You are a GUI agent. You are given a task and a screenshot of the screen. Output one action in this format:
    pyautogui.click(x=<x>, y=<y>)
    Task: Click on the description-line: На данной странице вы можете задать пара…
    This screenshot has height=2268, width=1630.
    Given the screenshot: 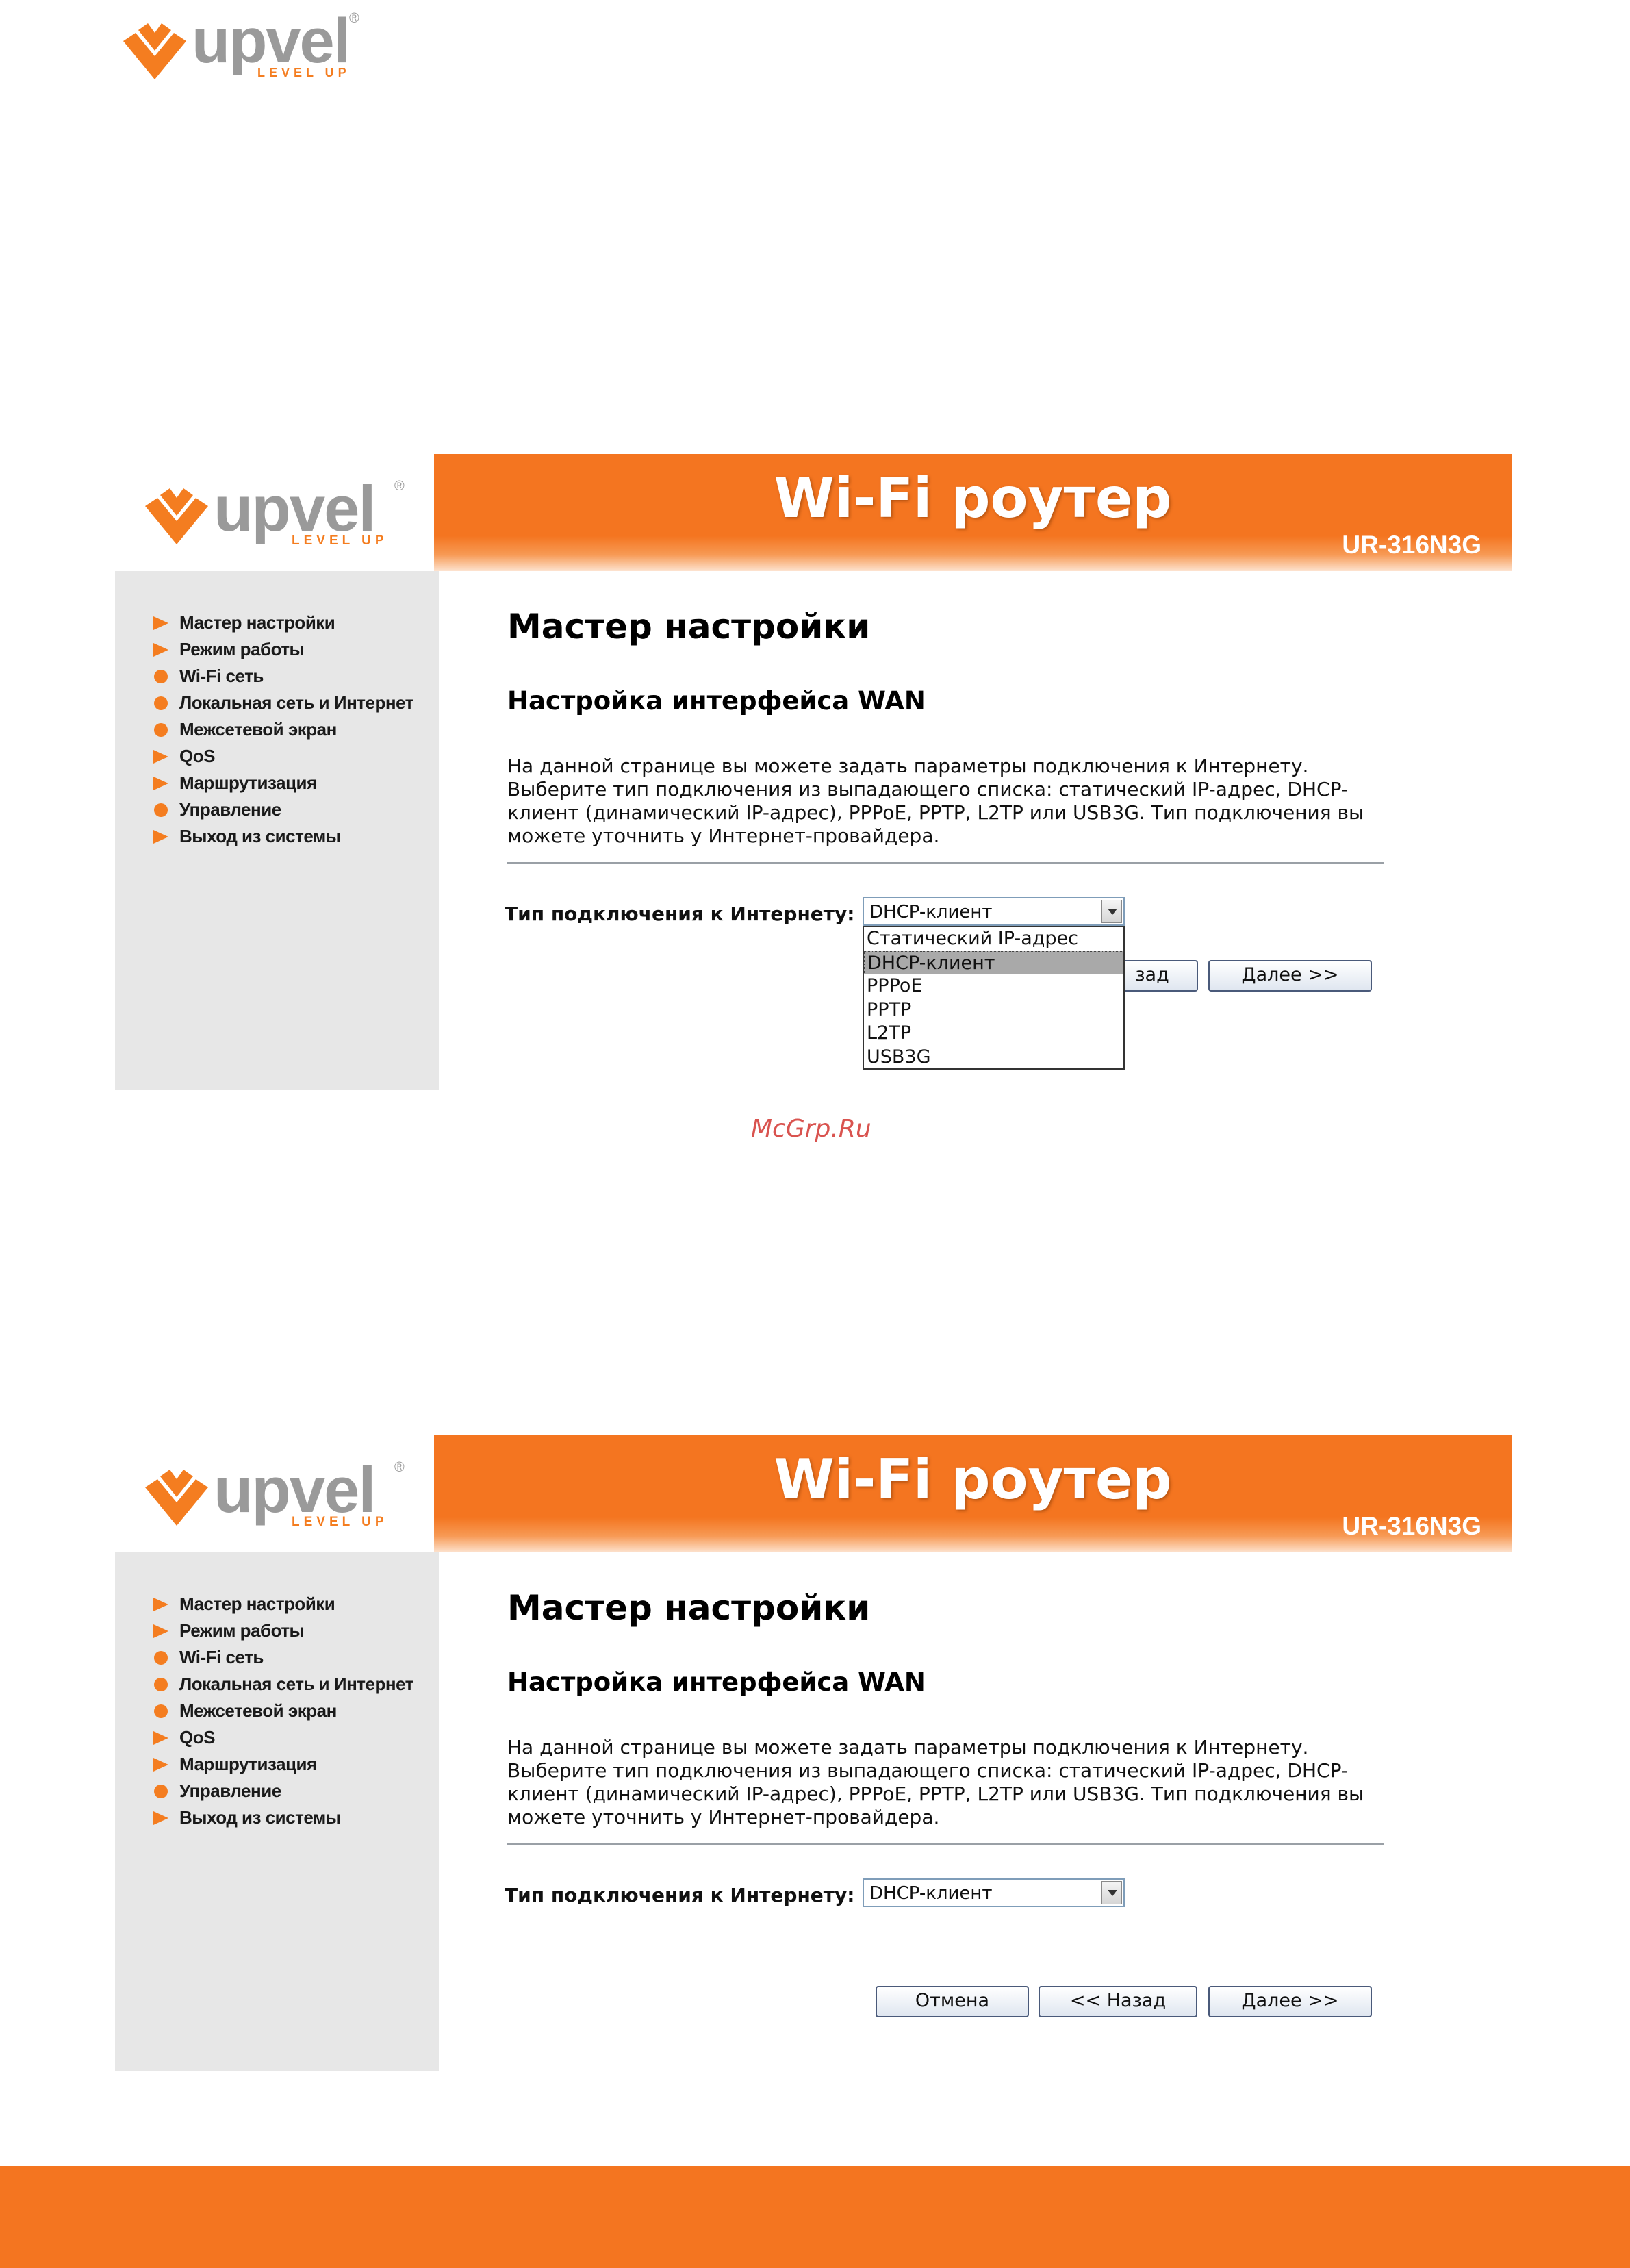 What is the action you would take?
    pyautogui.click(x=908, y=1748)
    